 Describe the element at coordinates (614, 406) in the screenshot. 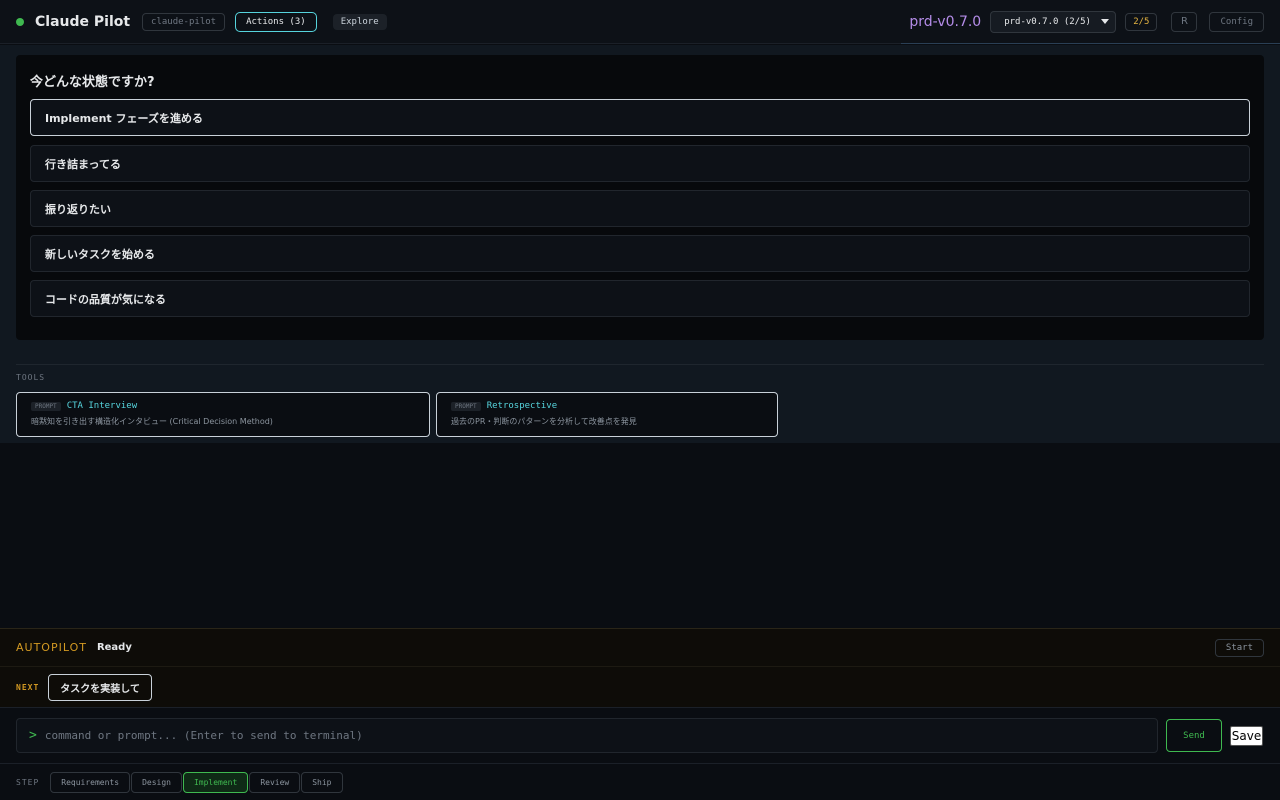

I see `tool-card-header: PROMPT Retrospective` at that location.